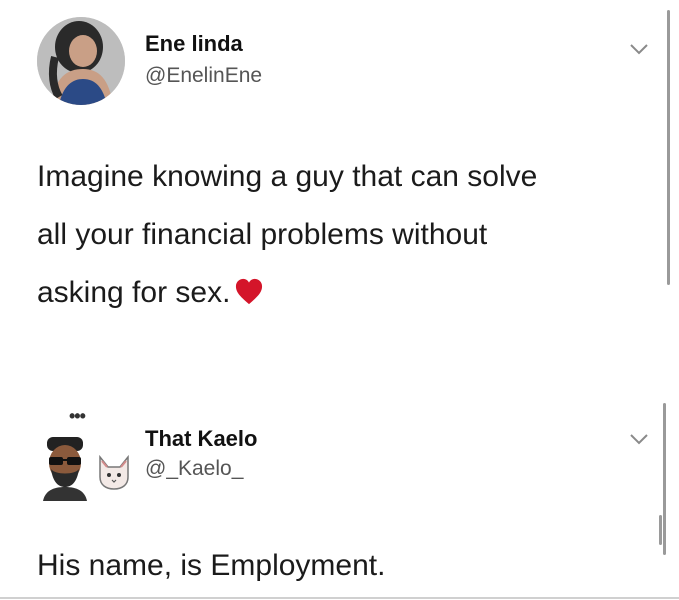 The width and height of the screenshot is (679, 600). Describe the element at coordinates (287, 176) in the screenshot. I see `tweet-text-line: Imagine knowing a guy that can solve` at that location.